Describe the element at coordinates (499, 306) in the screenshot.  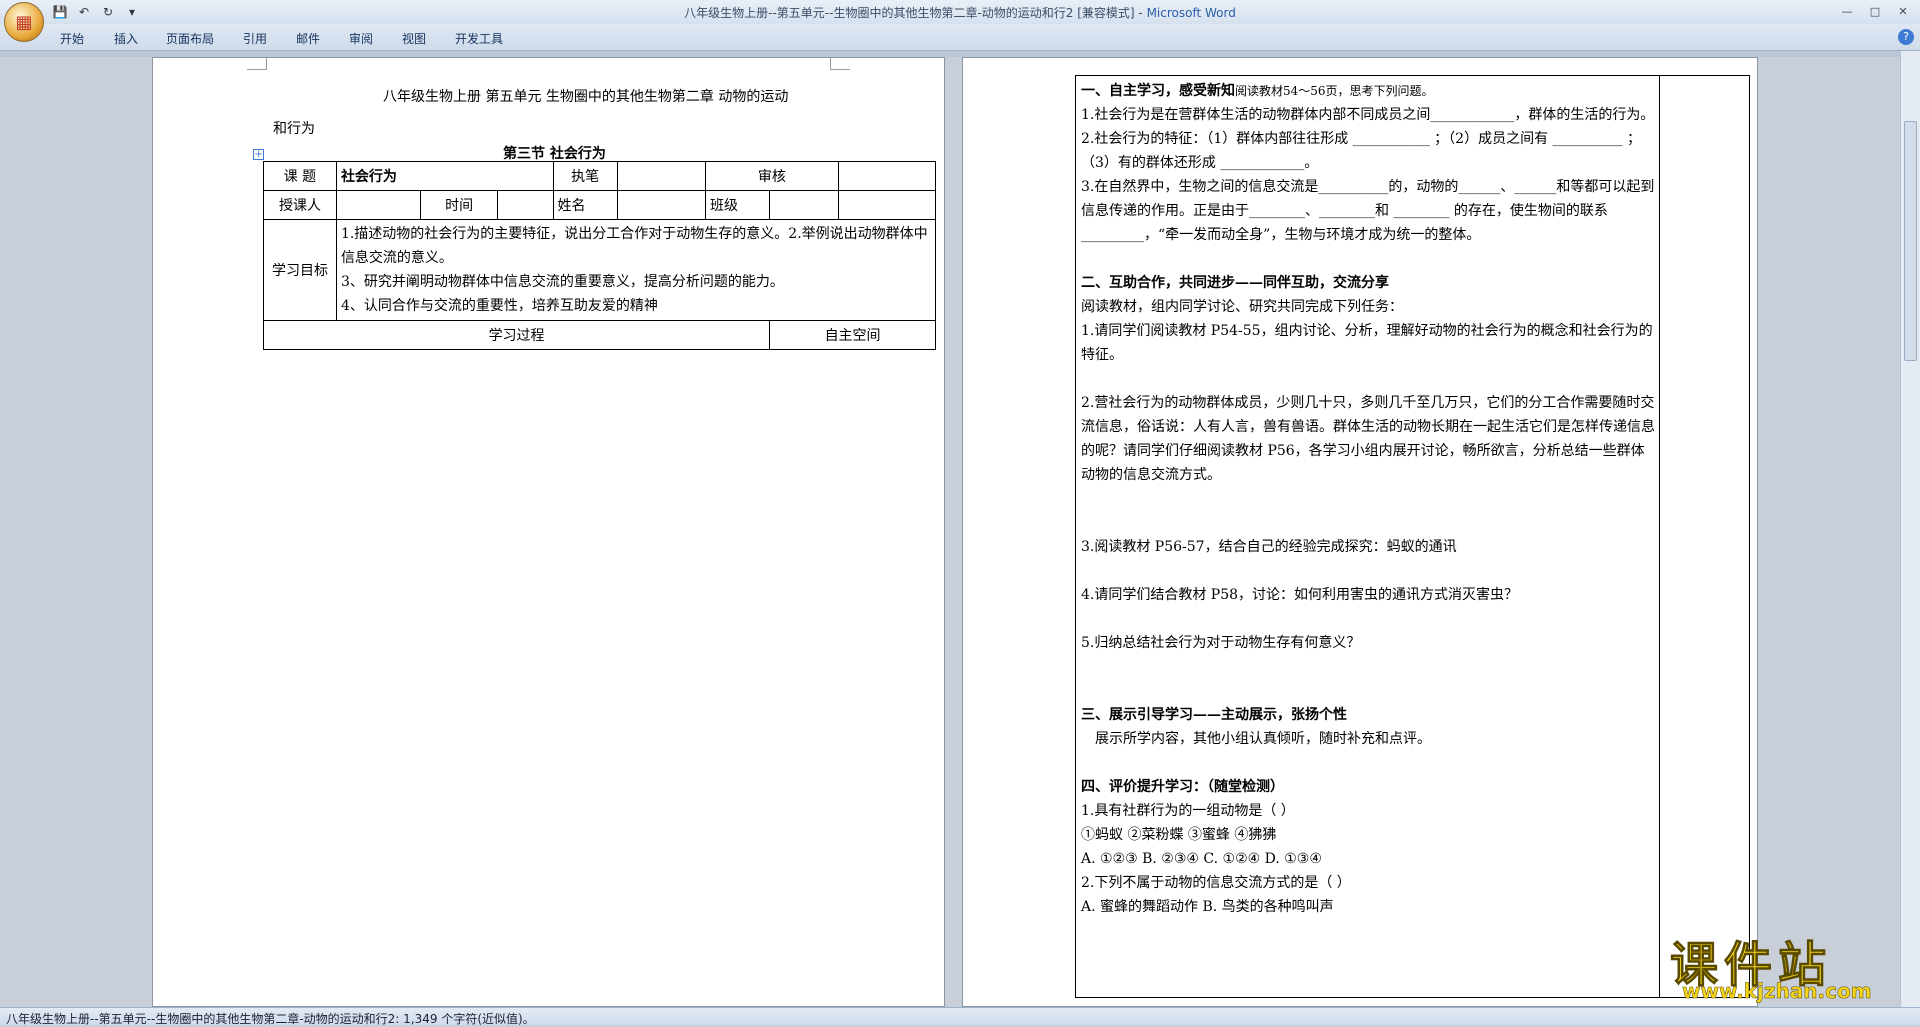
I see `goal-4: 4、认同合作与交流的重要性，培养互助友爱的精神` at that location.